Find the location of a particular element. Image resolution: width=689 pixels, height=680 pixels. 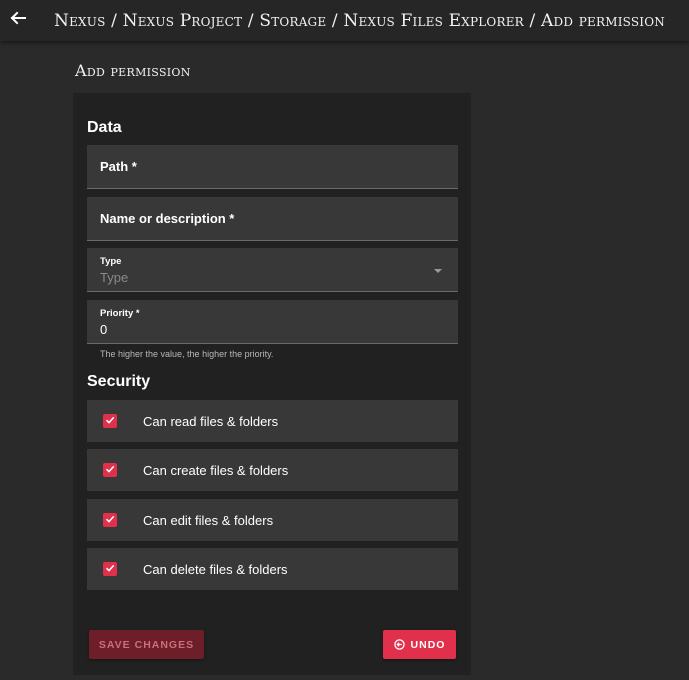

arrow-left-icon is located at coordinates (18, 20).